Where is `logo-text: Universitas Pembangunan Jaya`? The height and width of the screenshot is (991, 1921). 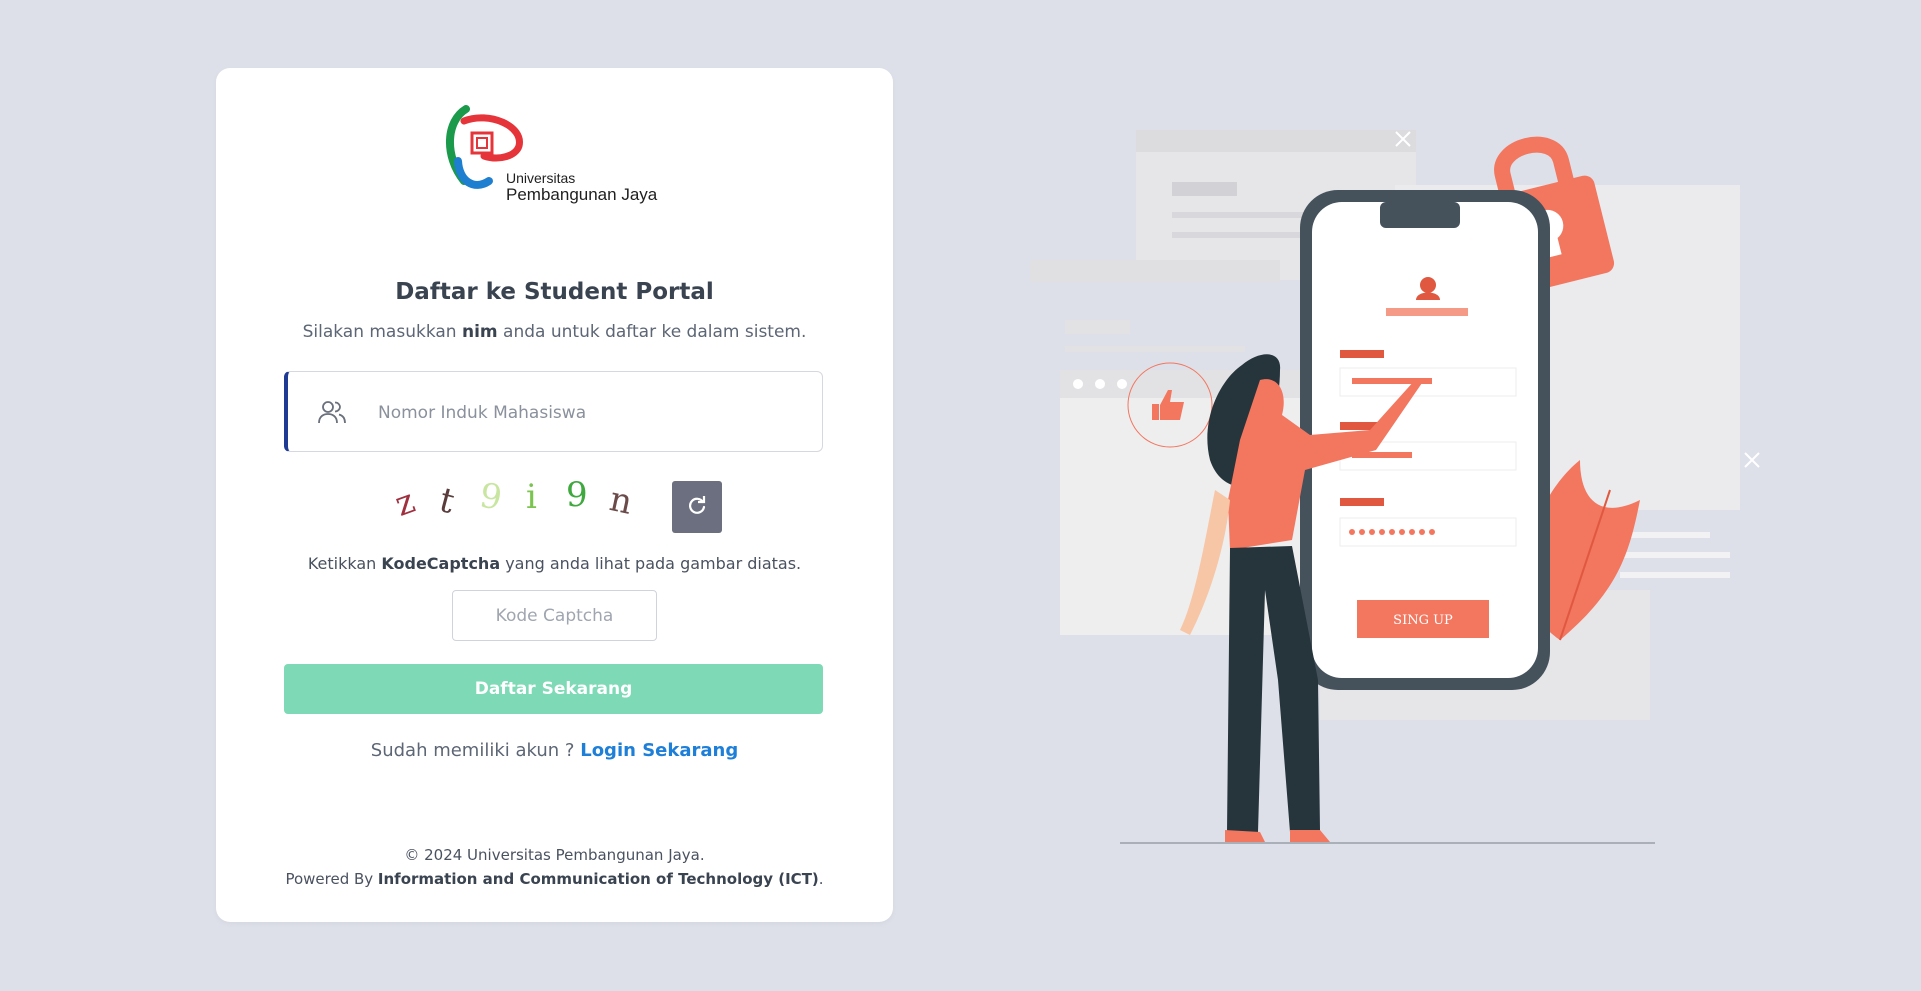 logo-text: Universitas Pembangunan Jaya is located at coordinates (582, 187).